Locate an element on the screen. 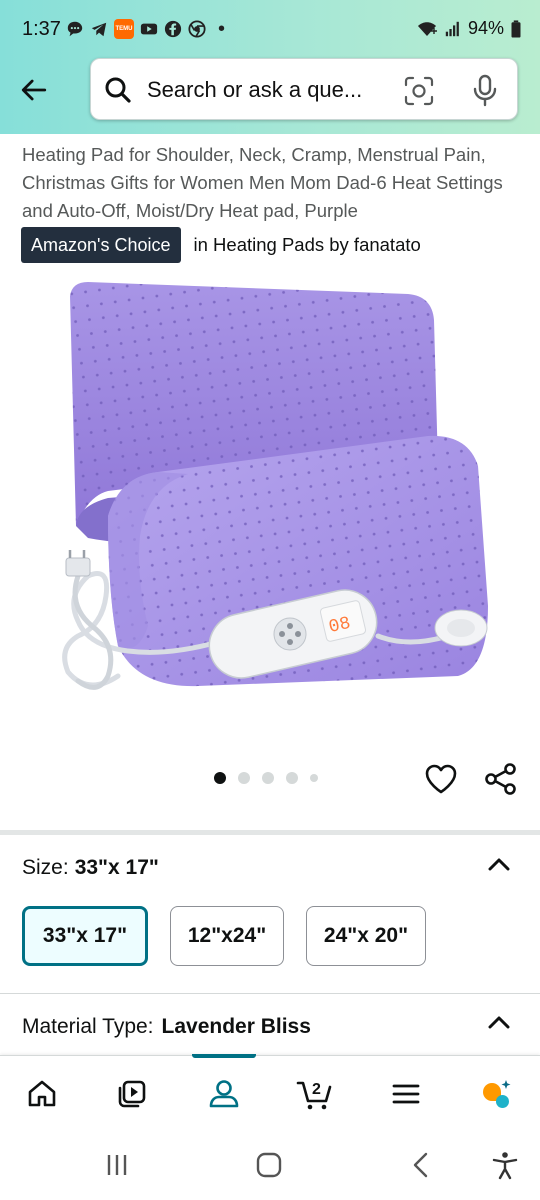 The height and width of the screenshot is (1200, 540). size-option-24x20: 24"x 20" is located at coordinates (366, 936).